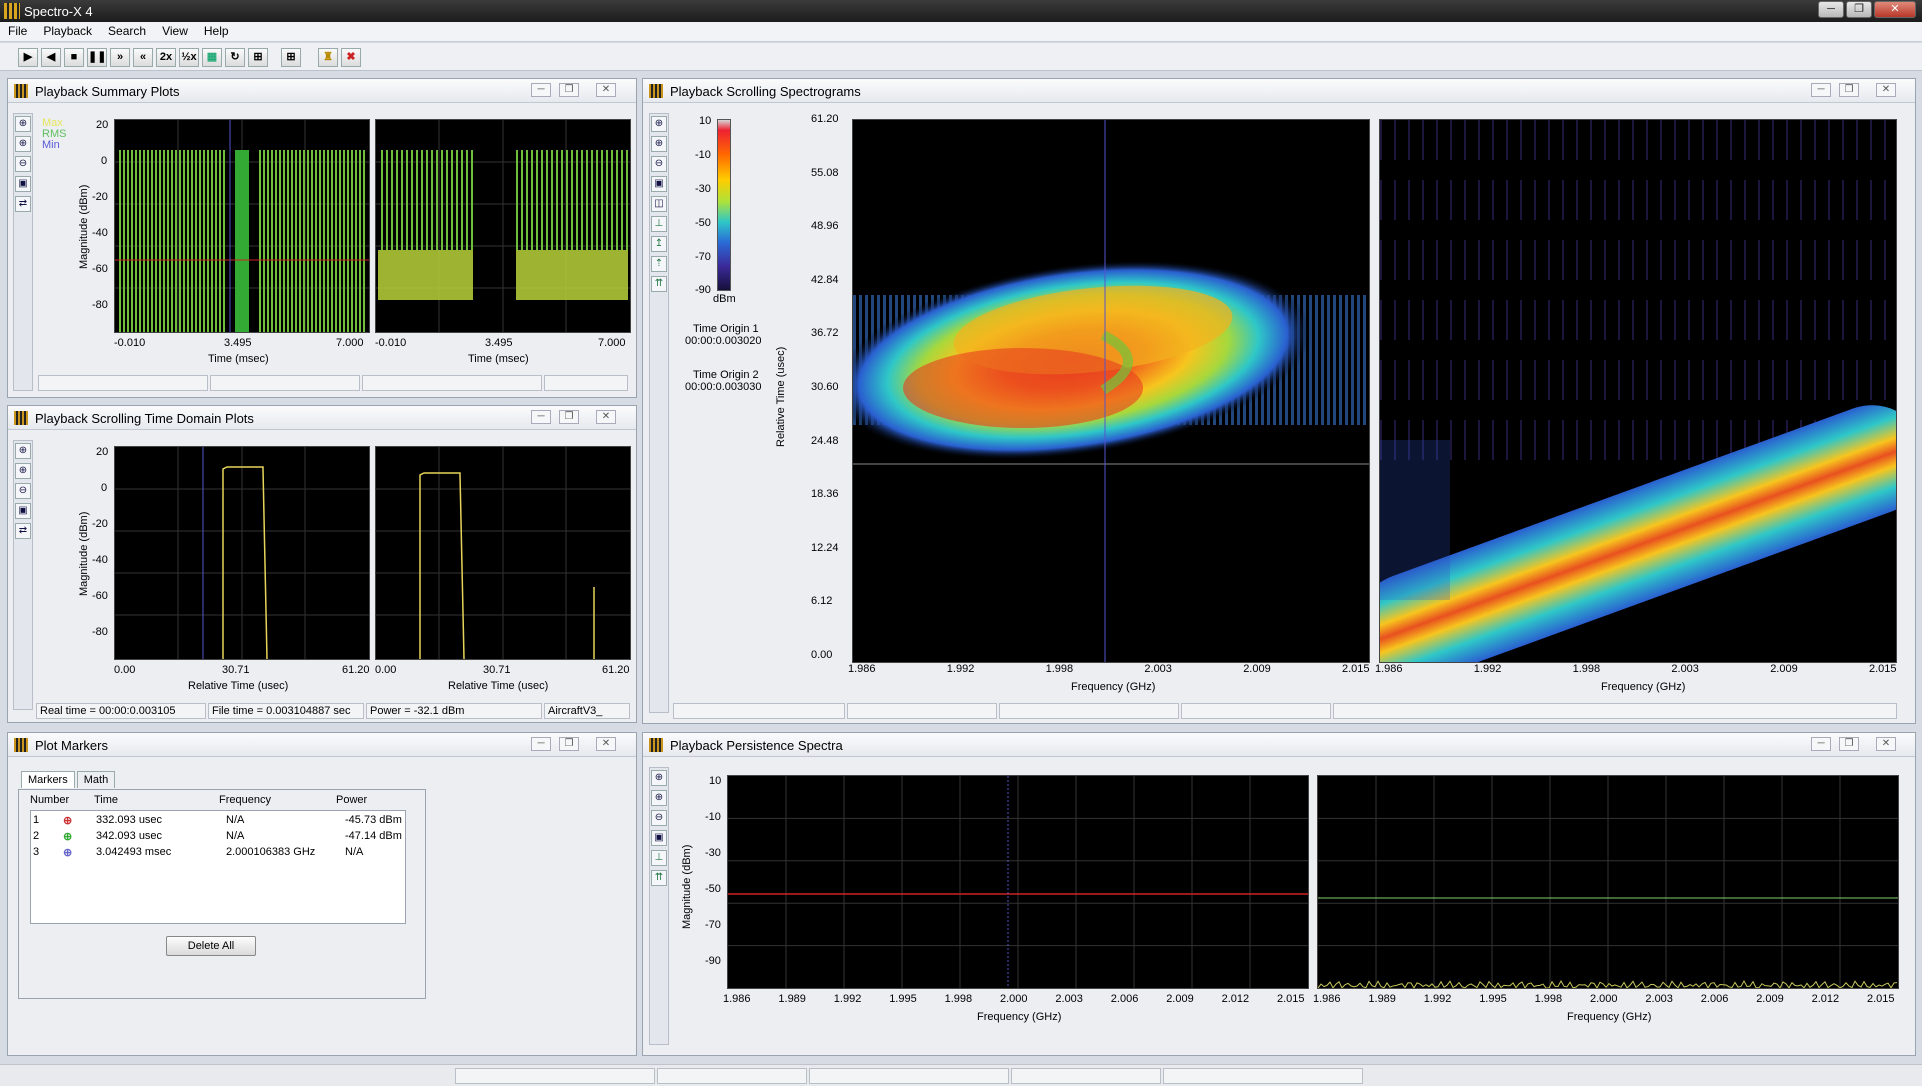 The width and height of the screenshot is (1922, 1086). What do you see at coordinates (659, 906) in the screenshot?
I see `plot-toolstrip: ⊕ ⊕ ⊖ ▣ ⊥ ⇈` at bounding box center [659, 906].